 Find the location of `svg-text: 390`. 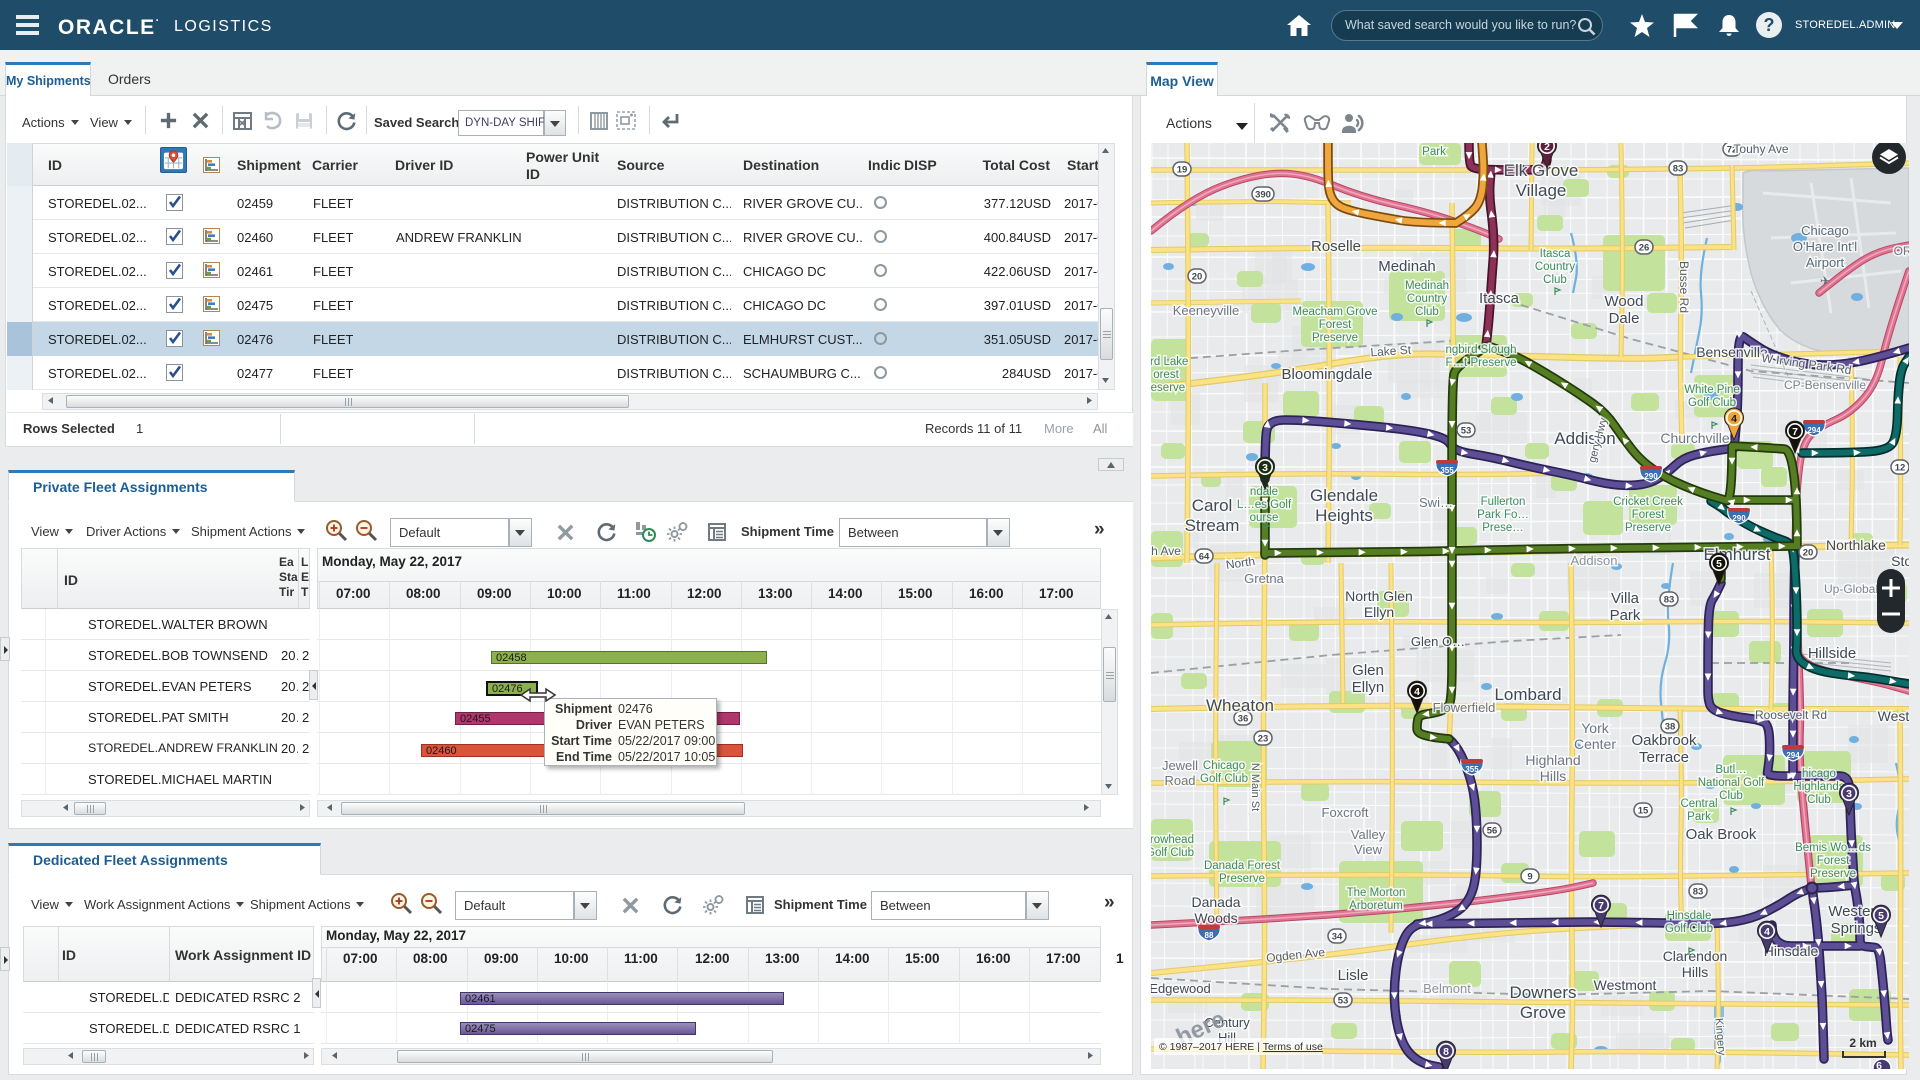

svg-text: 390 is located at coordinates (1263, 195).